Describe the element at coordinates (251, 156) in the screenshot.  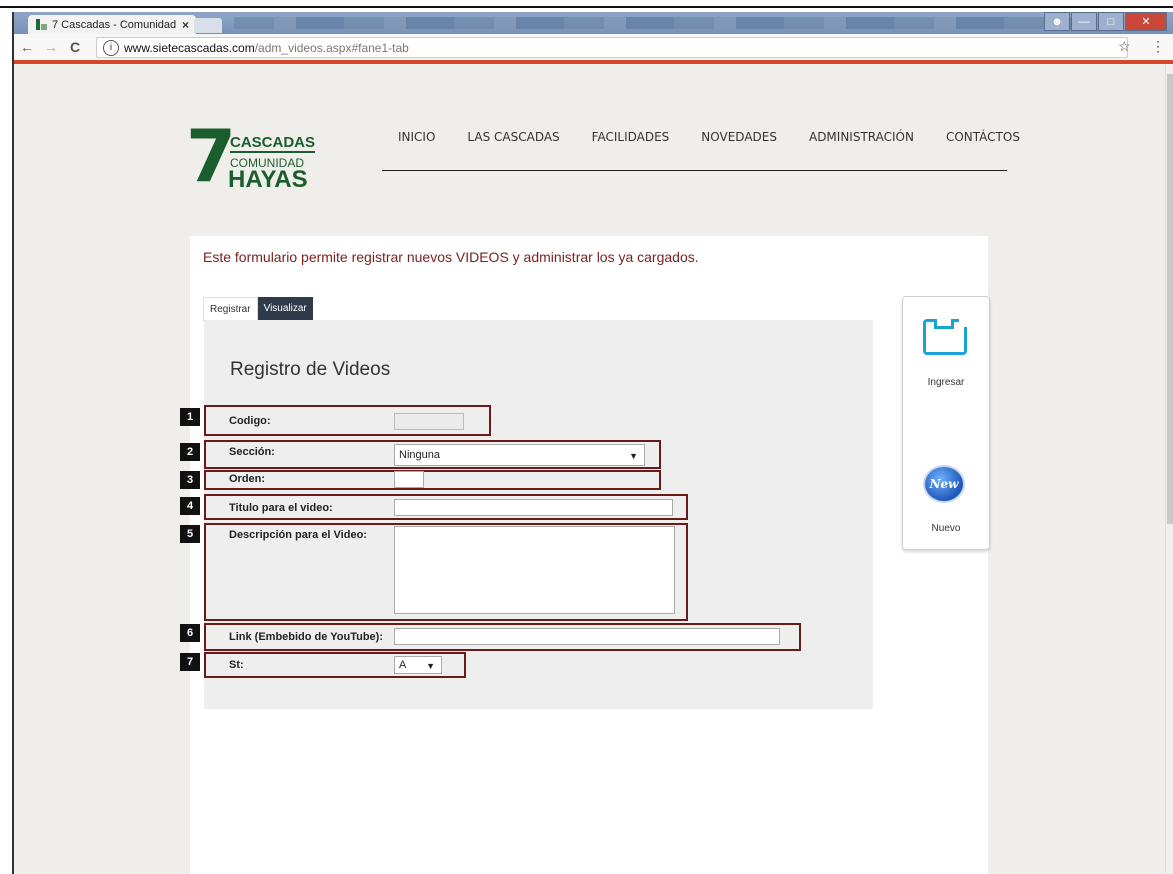
I see `site-logo: 7 CASCADAS COMUNIDAD HAYAS` at that location.